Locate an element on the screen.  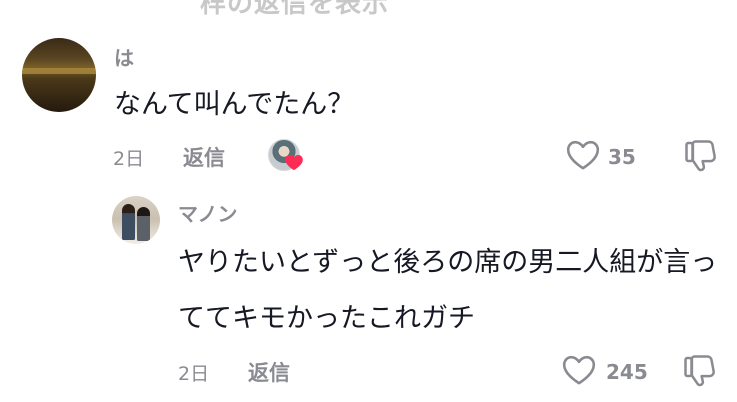
like-count: 35 is located at coordinates (622, 157).